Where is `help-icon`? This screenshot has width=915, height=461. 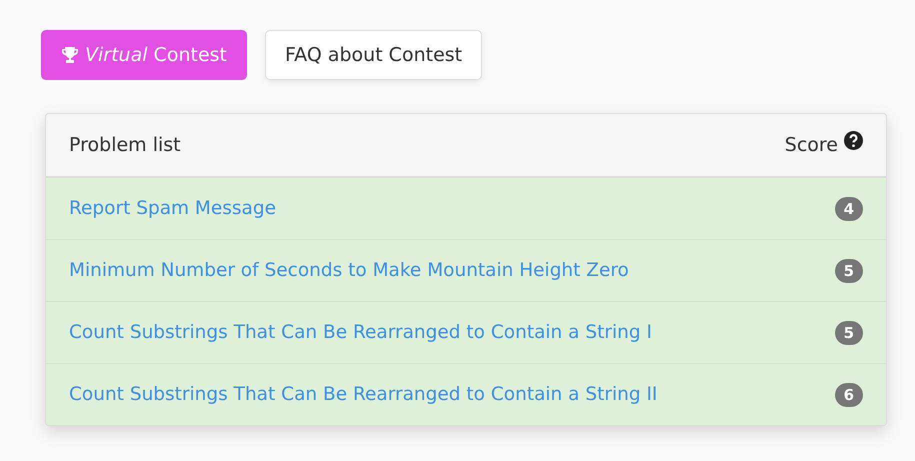 help-icon is located at coordinates (853, 140).